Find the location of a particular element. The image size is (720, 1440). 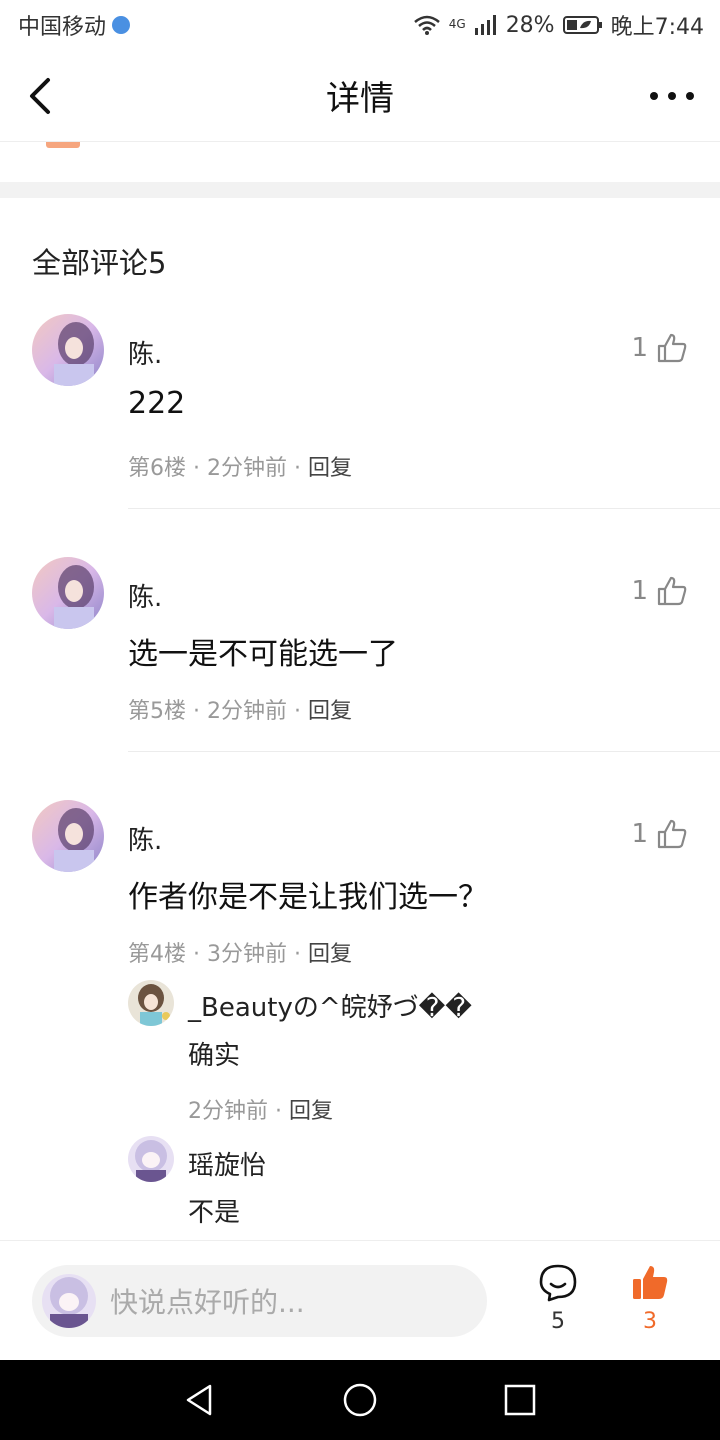

comments-title: 全部评论5 is located at coordinates (99, 263).